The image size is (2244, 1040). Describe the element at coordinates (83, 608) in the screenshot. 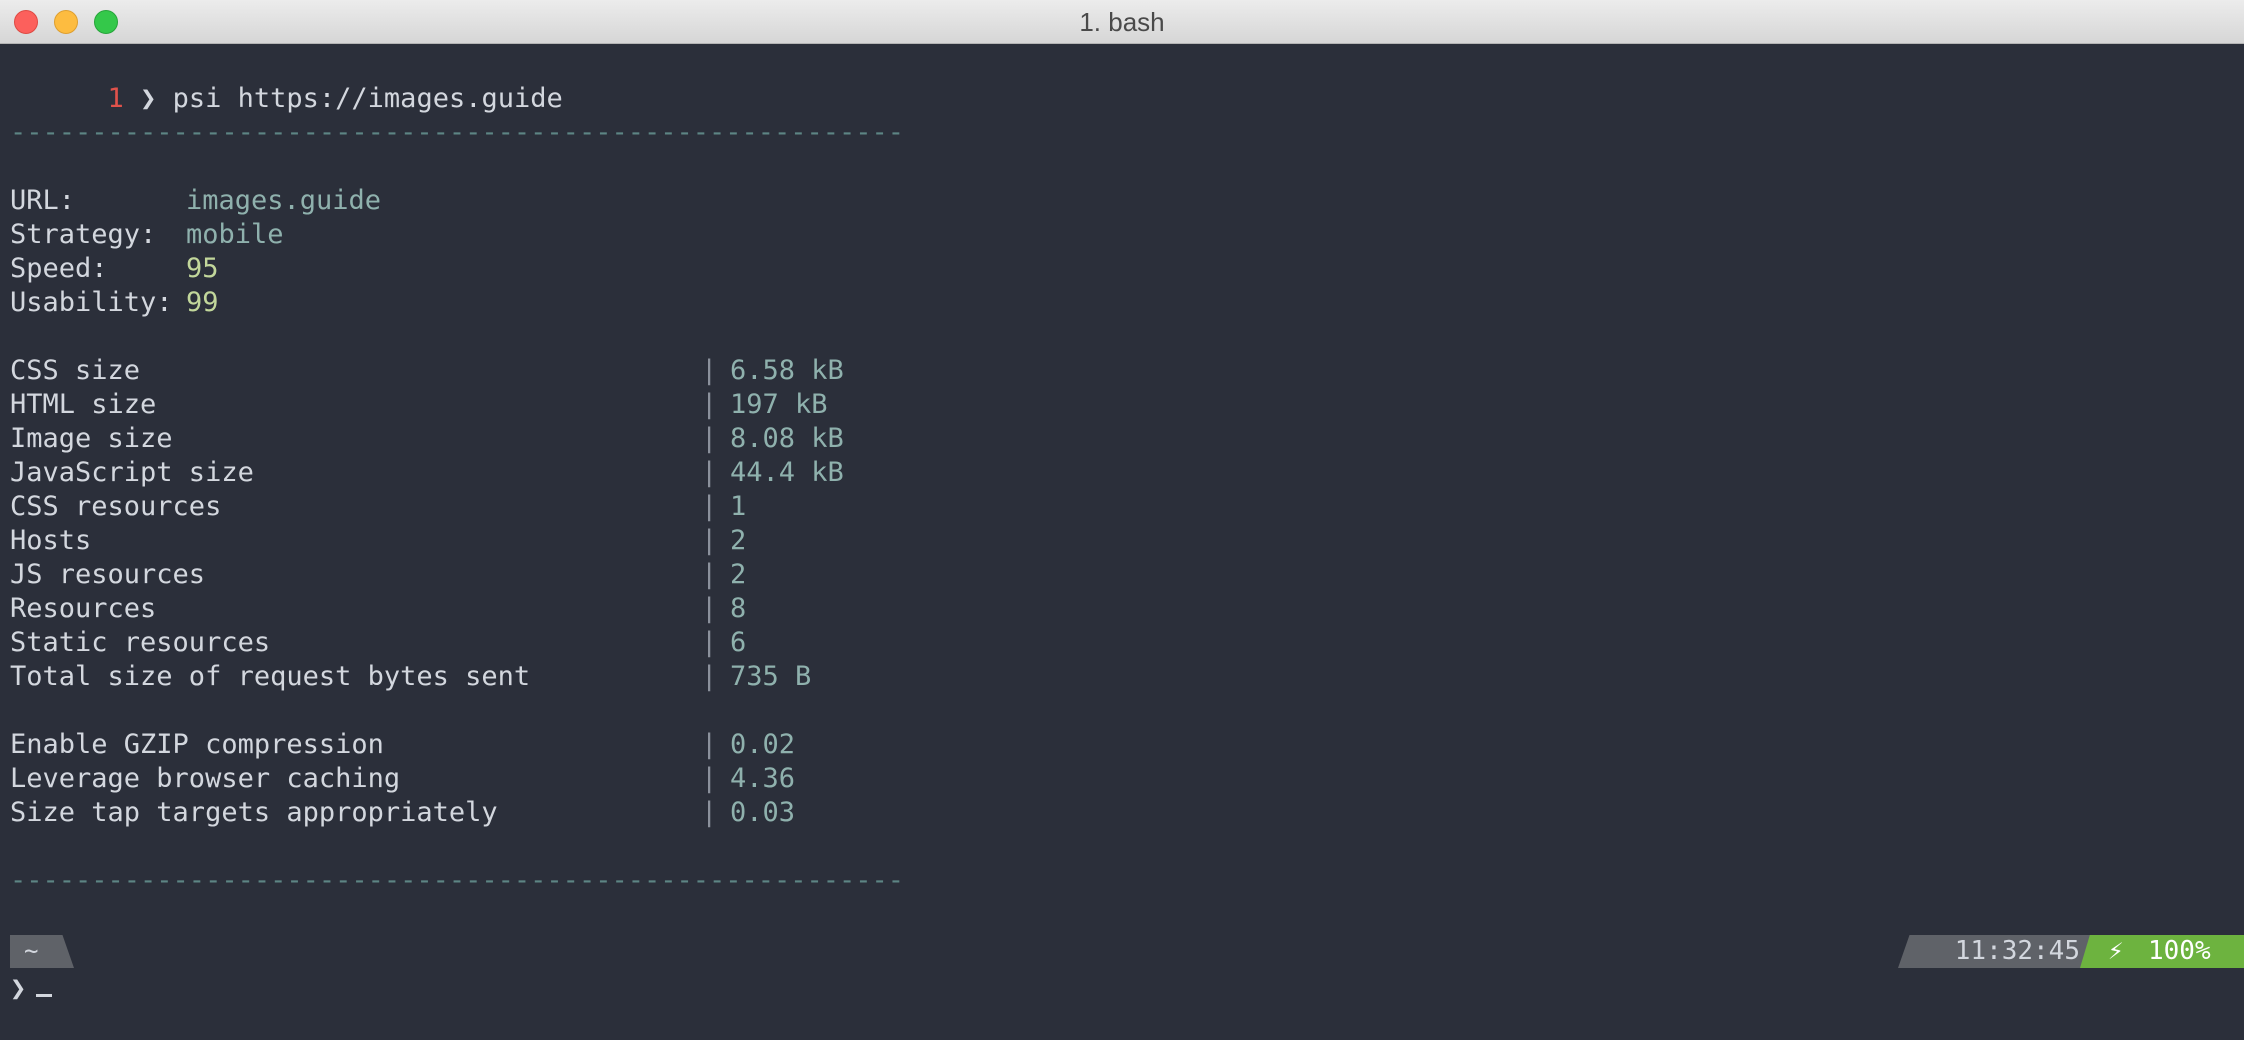

I see `stat-label: Resources` at that location.